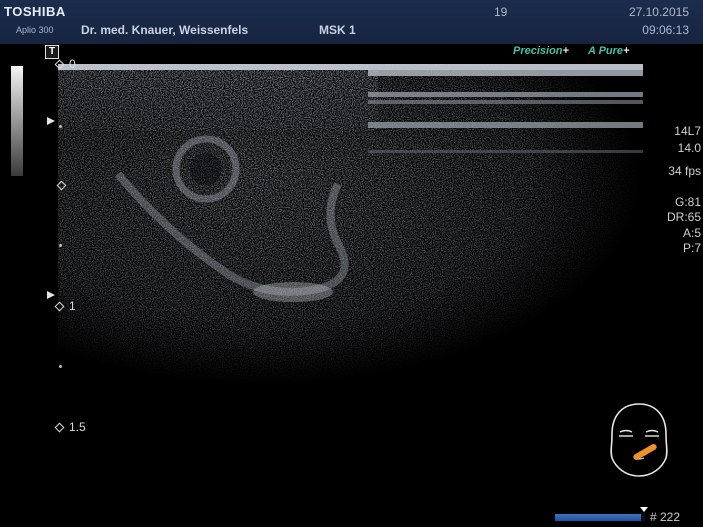 The height and width of the screenshot is (527, 703). I want to click on institution-name: Dr. med. Knauer, Weissenfels, so click(165, 30).